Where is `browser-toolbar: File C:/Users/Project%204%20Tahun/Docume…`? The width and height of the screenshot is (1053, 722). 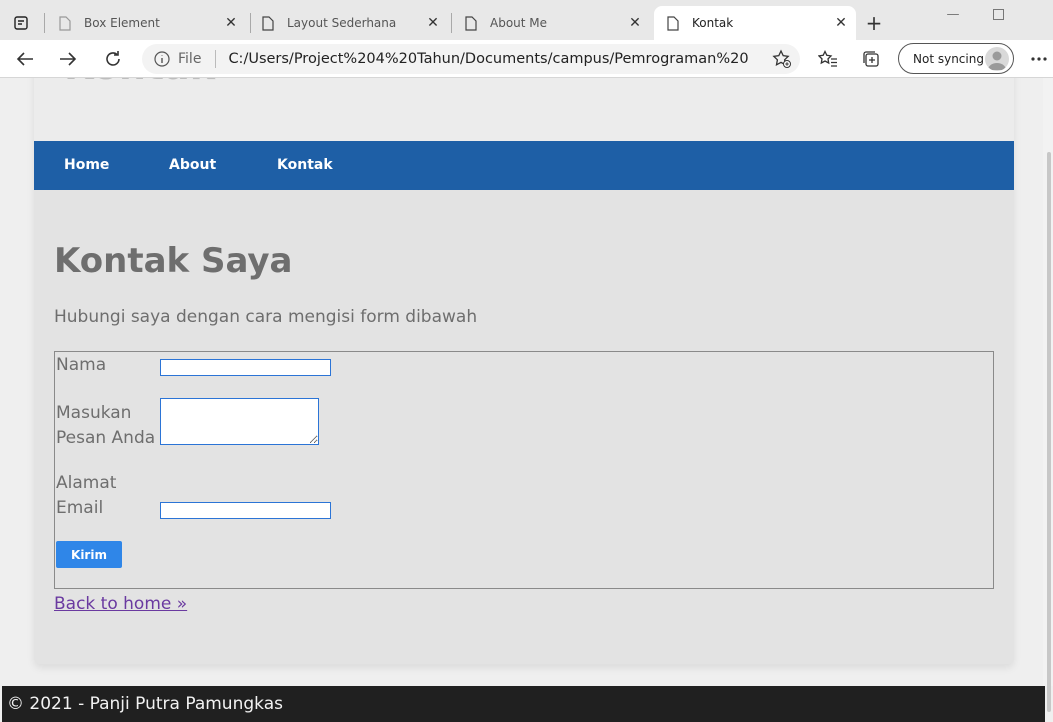
browser-toolbar: File C:/Users/Project%204%20Tahun/Docume… is located at coordinates (526, 59).